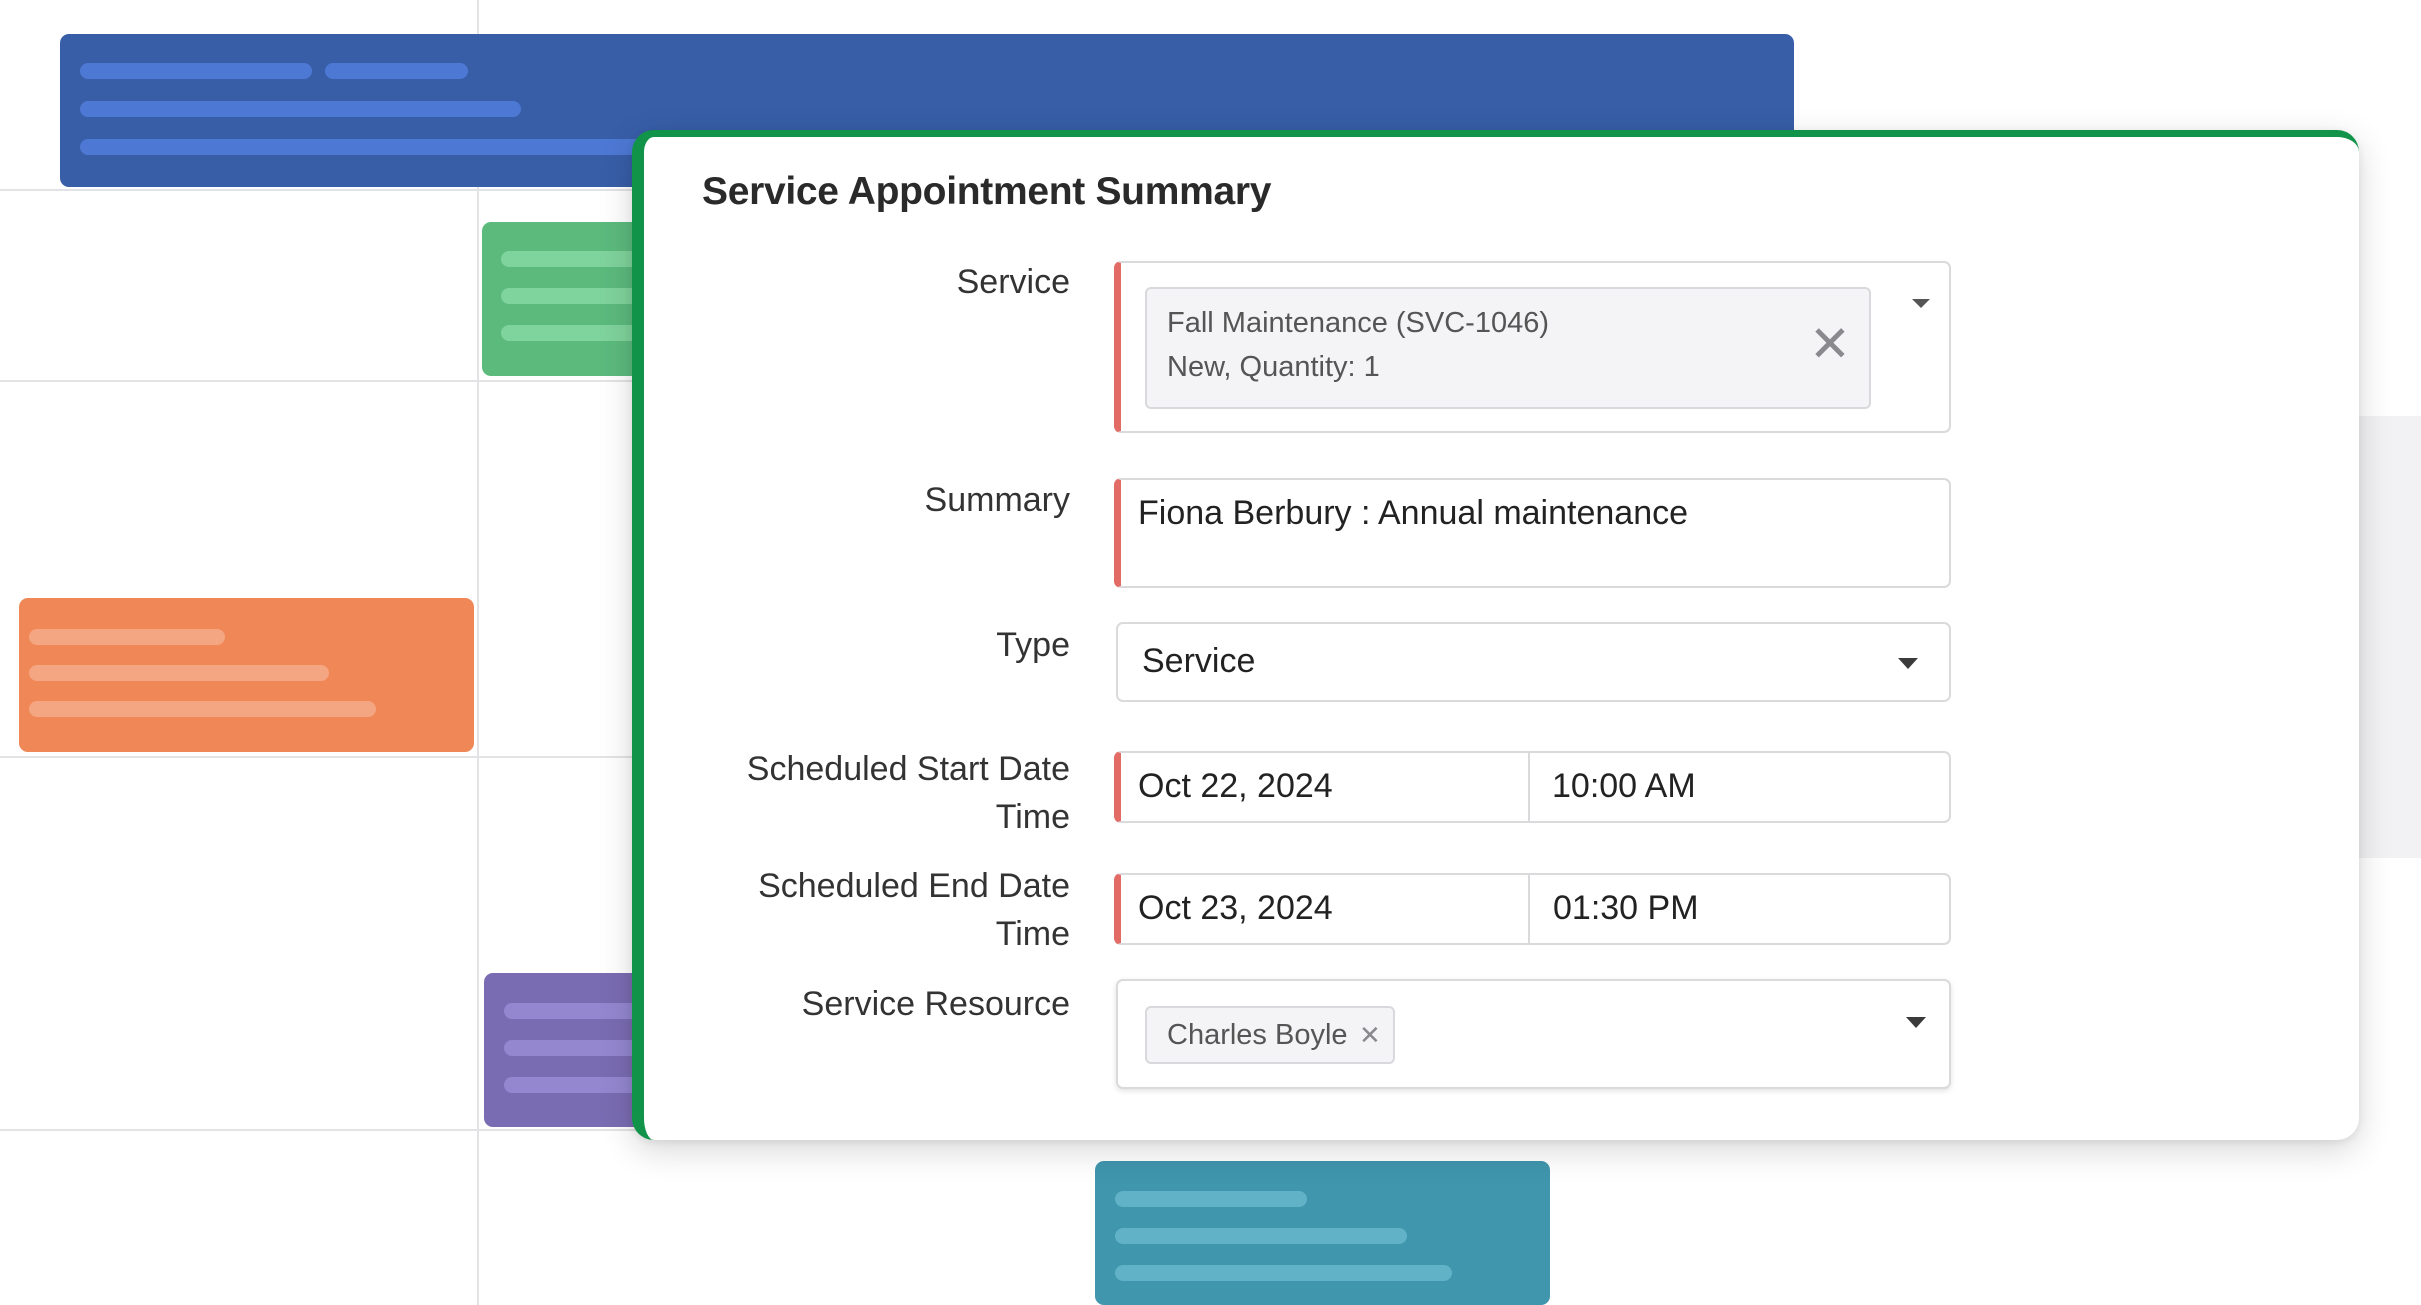  What do you see at coordinates (1533, 1034) in the screenshot?
I see `service-resource-select: Charles Boyle ✕` at bounding box center [1533, 1034].